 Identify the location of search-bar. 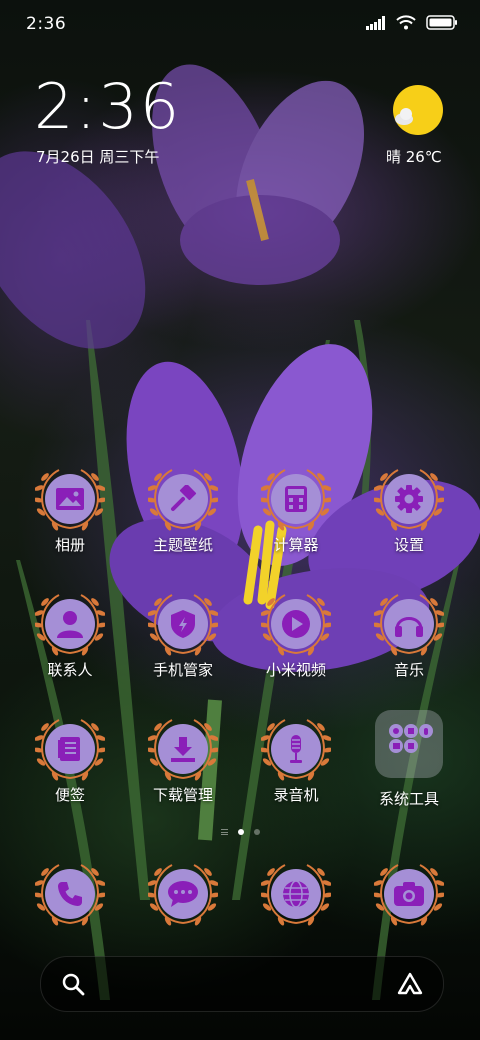
(242, 984).